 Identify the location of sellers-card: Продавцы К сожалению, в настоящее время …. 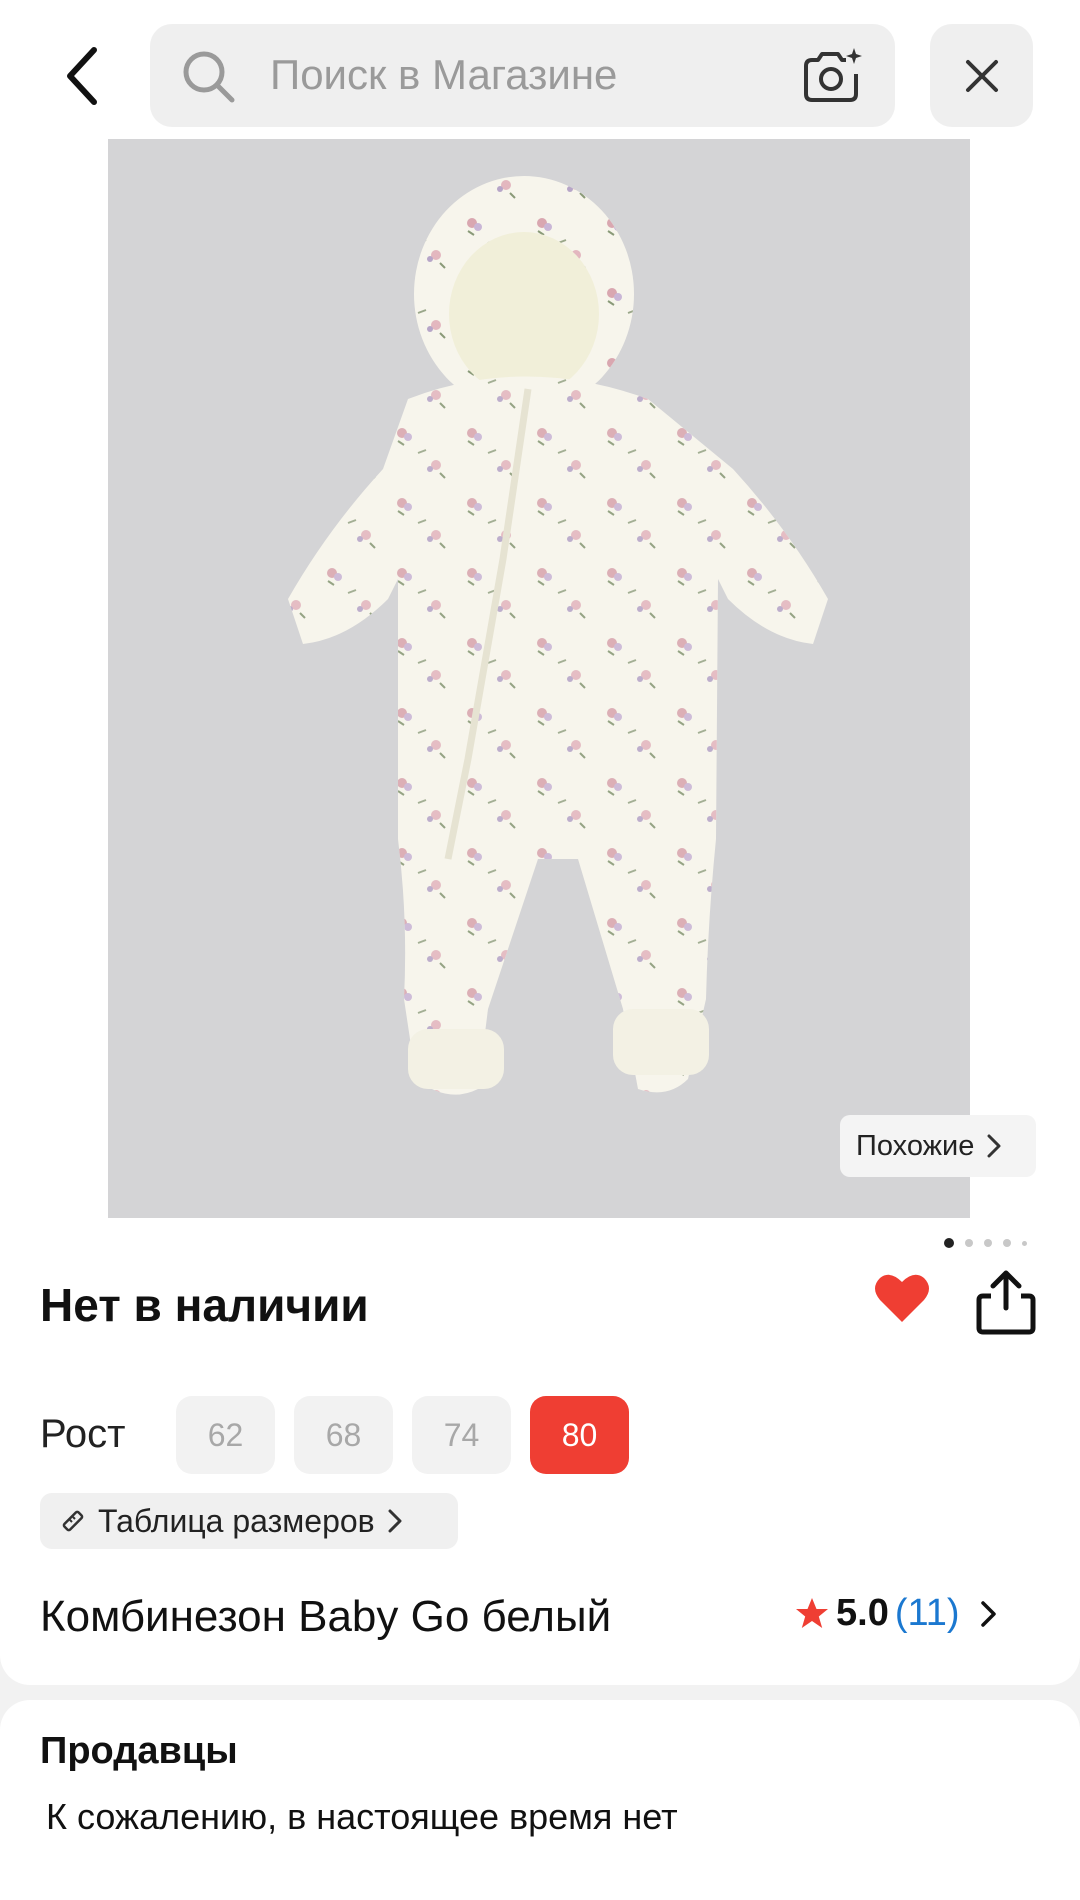
(540, 1800).